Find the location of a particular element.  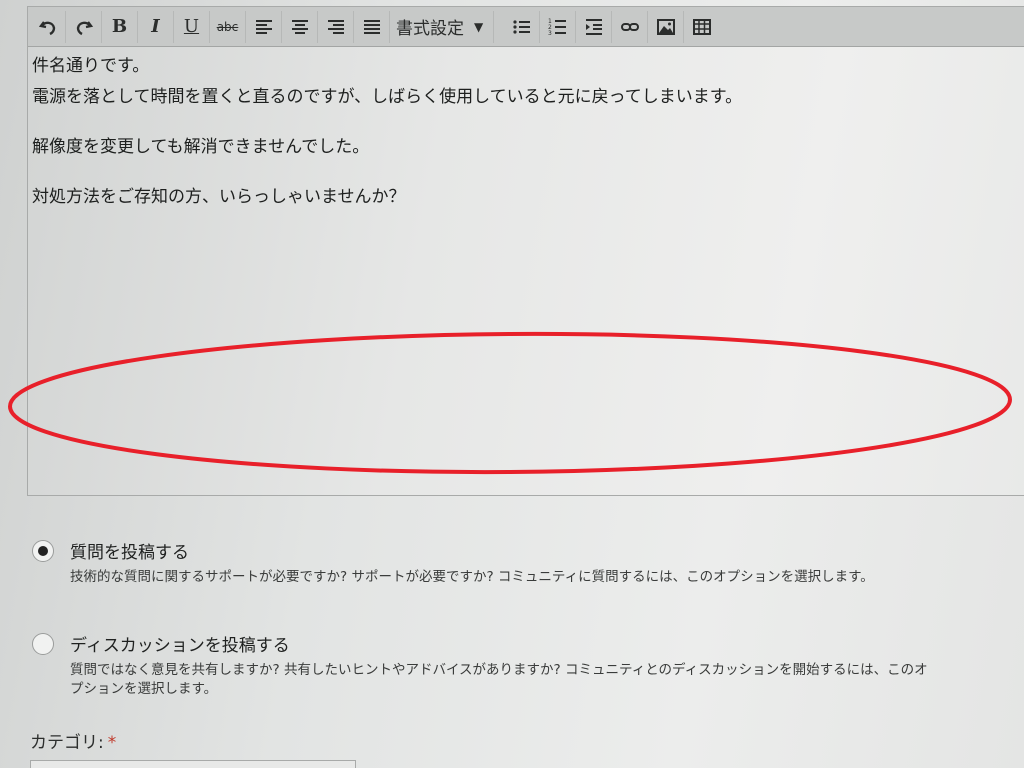

undo-icon is located at coordinates (46, 27).